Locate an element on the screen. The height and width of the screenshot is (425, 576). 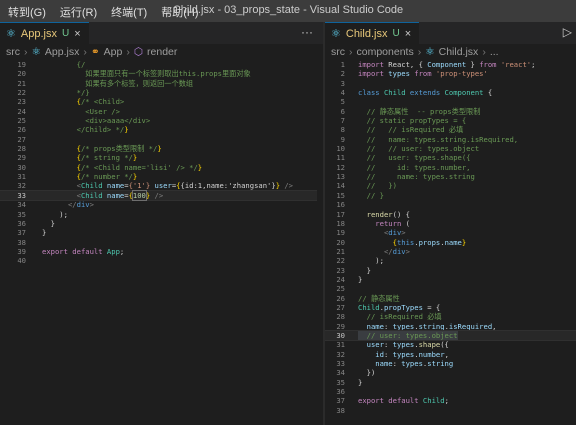
code-line: 26 </Child> */} is located at coordinates (161, 129).